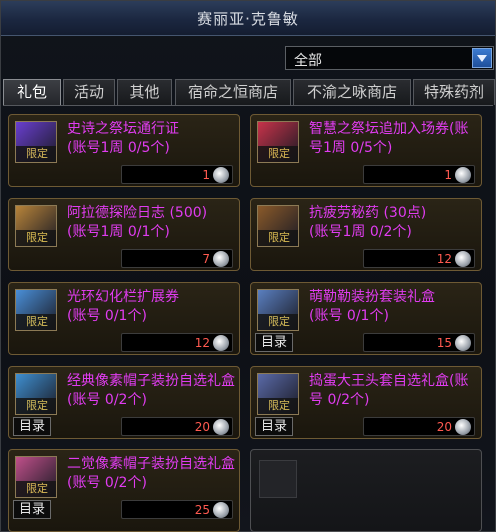  Describe the element at coordinates (137, 222) in the screenshot. I see `item-name: 阿拉德探险日志 (500) (账号1周 0/1个)` at that location.